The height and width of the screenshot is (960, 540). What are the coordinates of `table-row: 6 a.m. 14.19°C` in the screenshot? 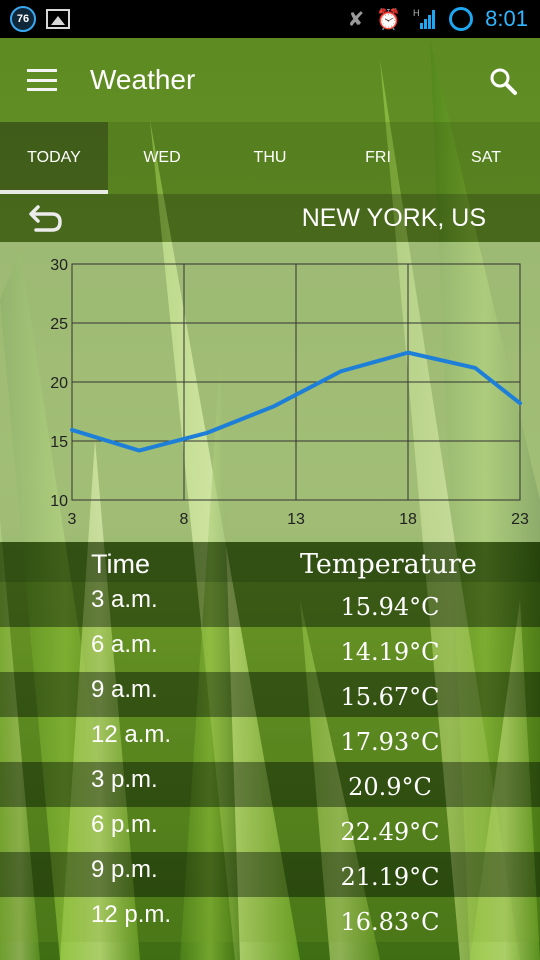 It's located at (270, 649).